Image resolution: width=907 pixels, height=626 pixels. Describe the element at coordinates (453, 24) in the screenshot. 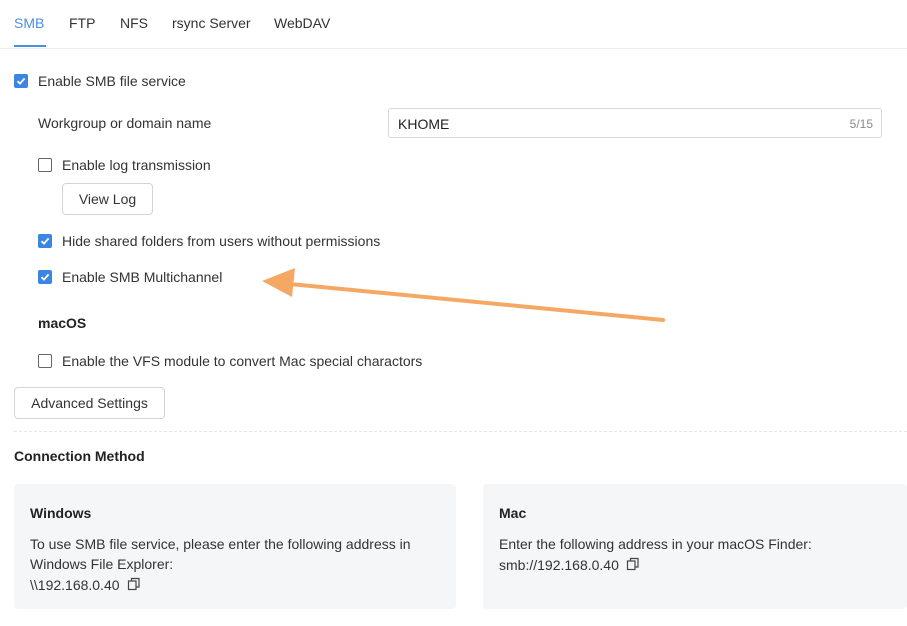

I see `tab-bar: SMB FTP NFS rsync Server WebDAV` at that location.